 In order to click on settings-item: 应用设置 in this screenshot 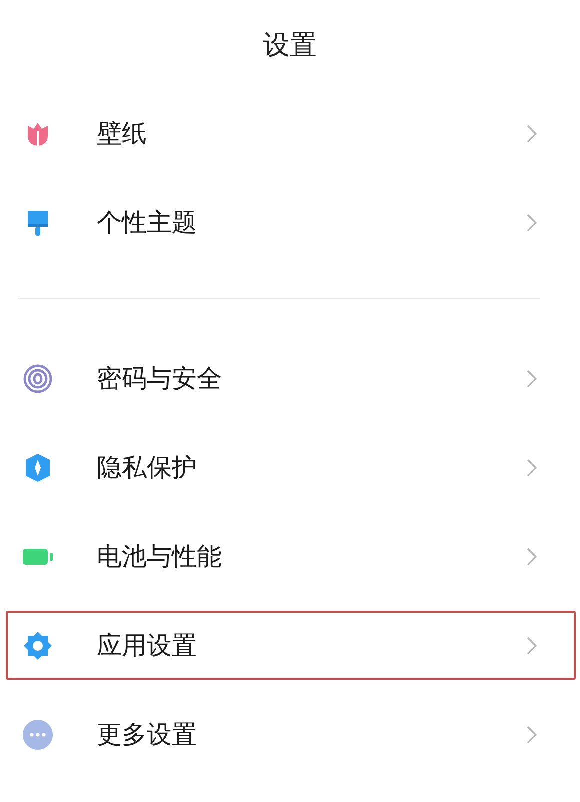, I will do `click(291, 645)`.